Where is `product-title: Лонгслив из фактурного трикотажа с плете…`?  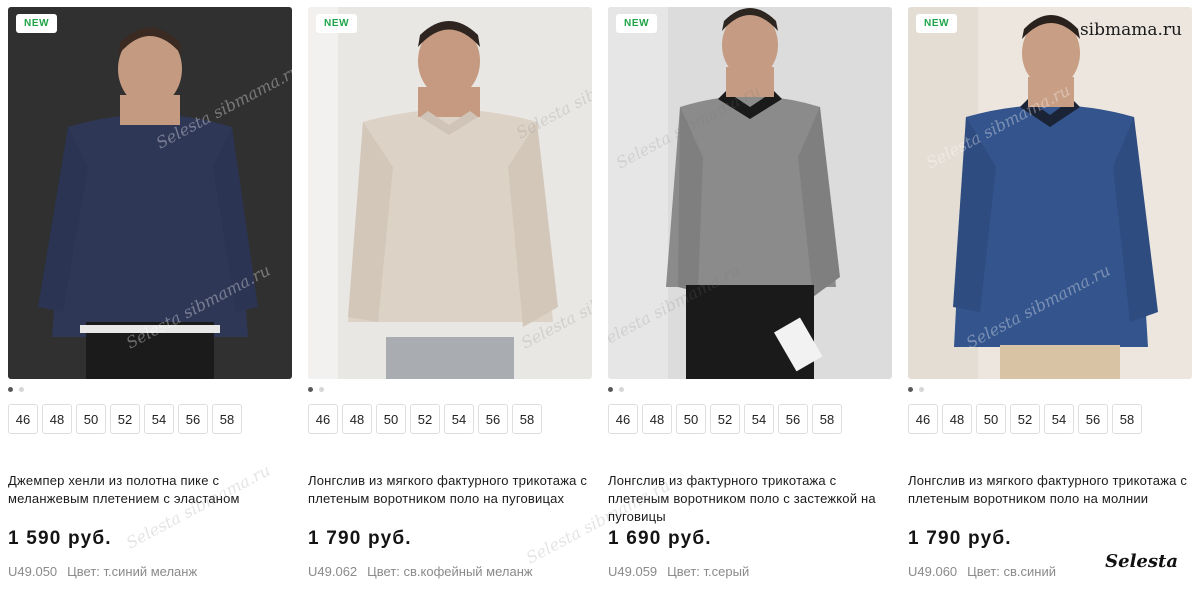 product-title: Лонгслив из фактурного трикотажа с плете… is located at coordinates (750, 499).